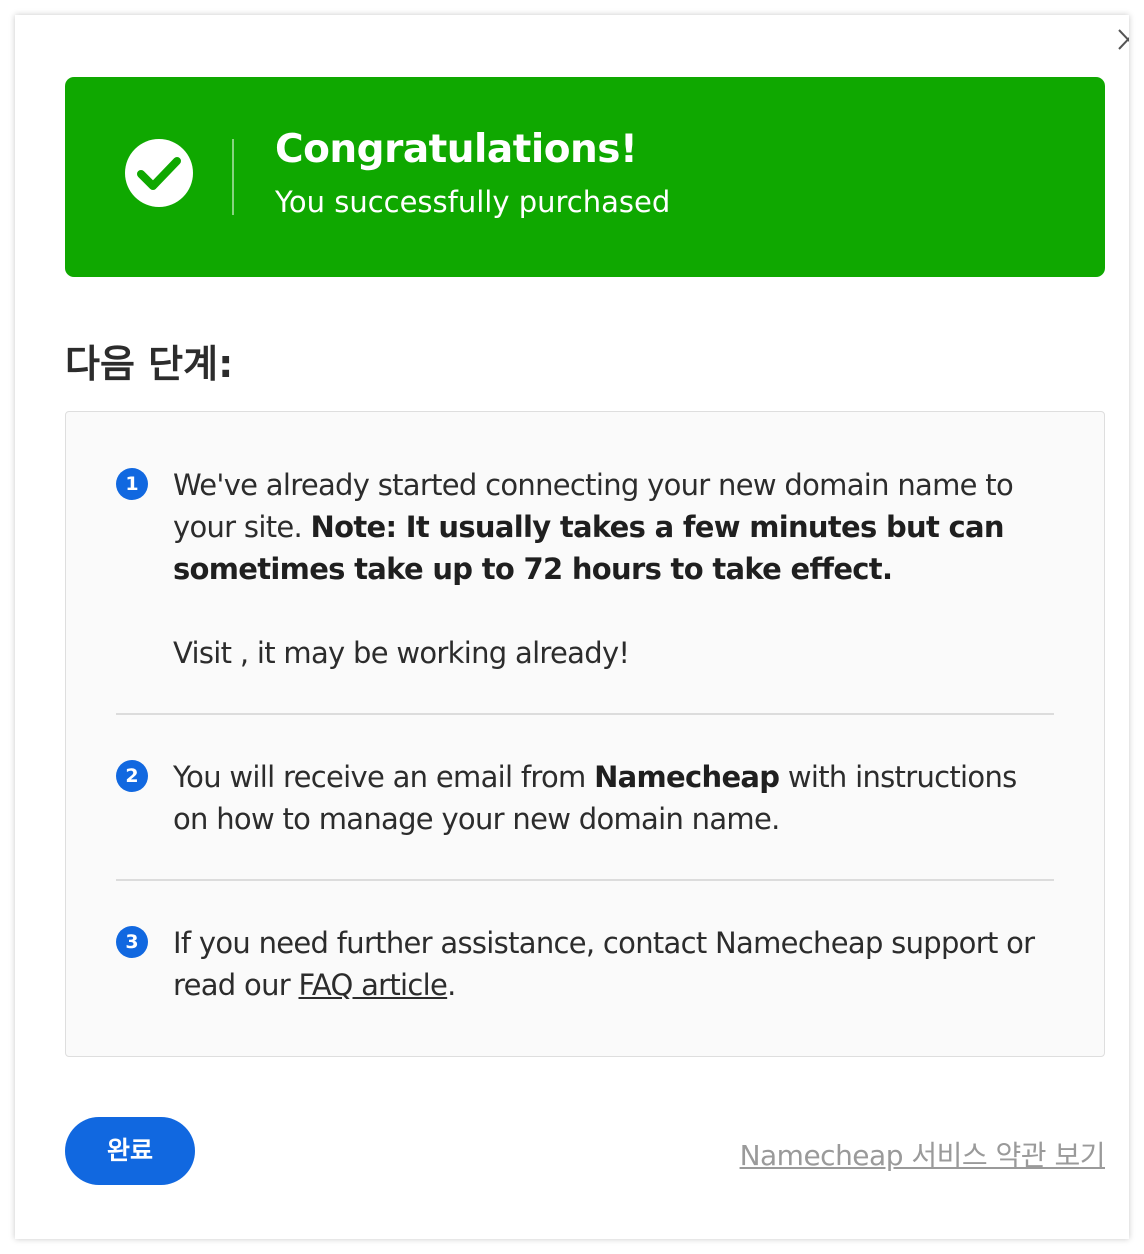  What do you see at coordinates (132, 484) in the screenshot?
I see `step-number-badge: 1` at bounding box center [132, 484].